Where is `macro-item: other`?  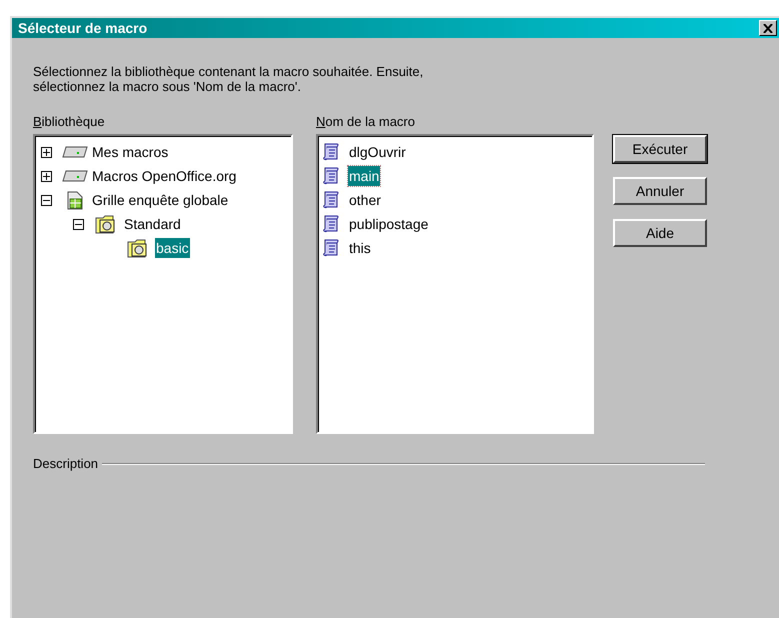
macro-item: other is located at coordinates (365, 200).